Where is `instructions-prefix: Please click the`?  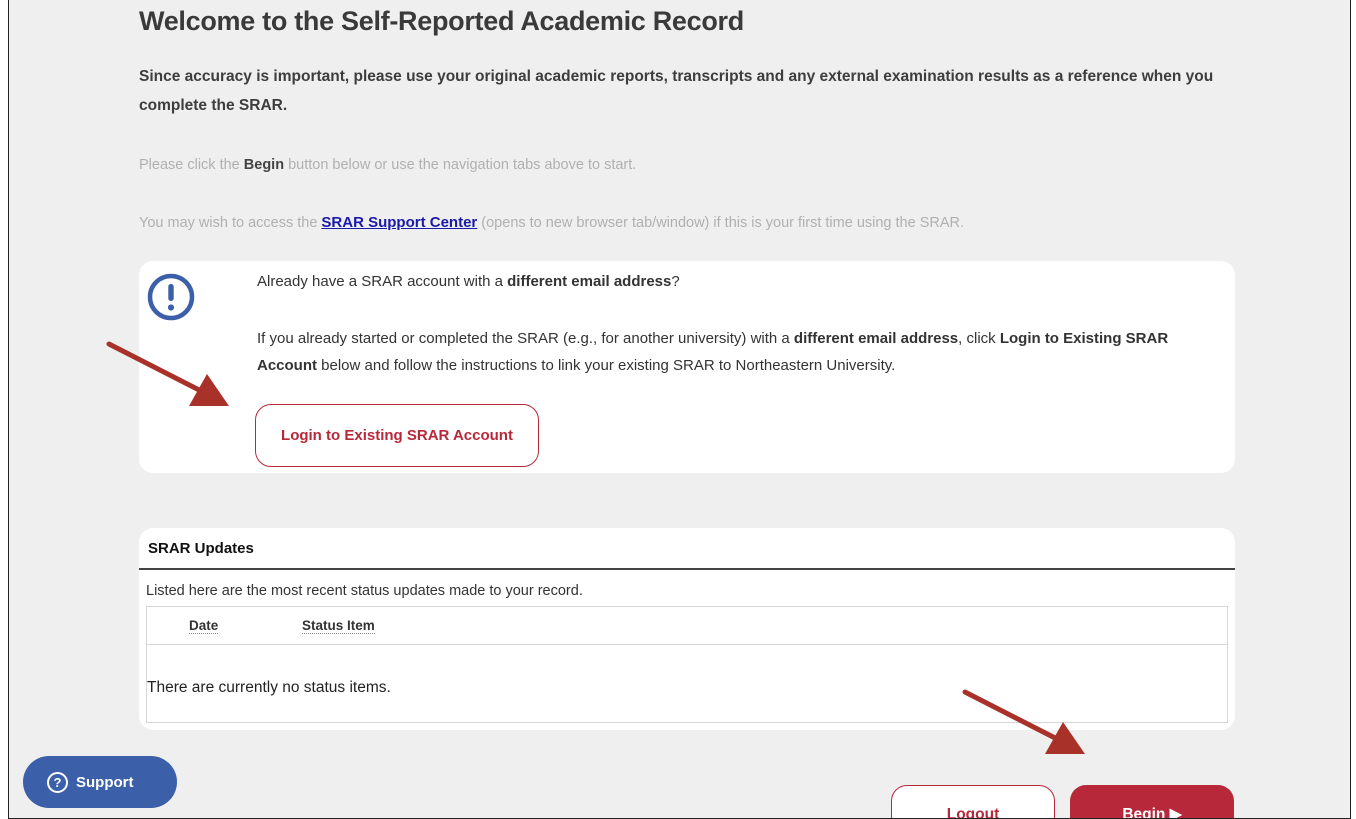 instructions-prefix: Please click the is located at coordinates (191, 165).